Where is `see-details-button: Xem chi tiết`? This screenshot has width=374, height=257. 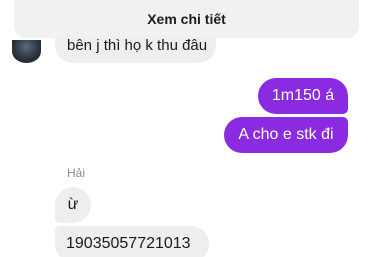
see-details-button: Xem chi tiết is located at coordinates (186, 19).